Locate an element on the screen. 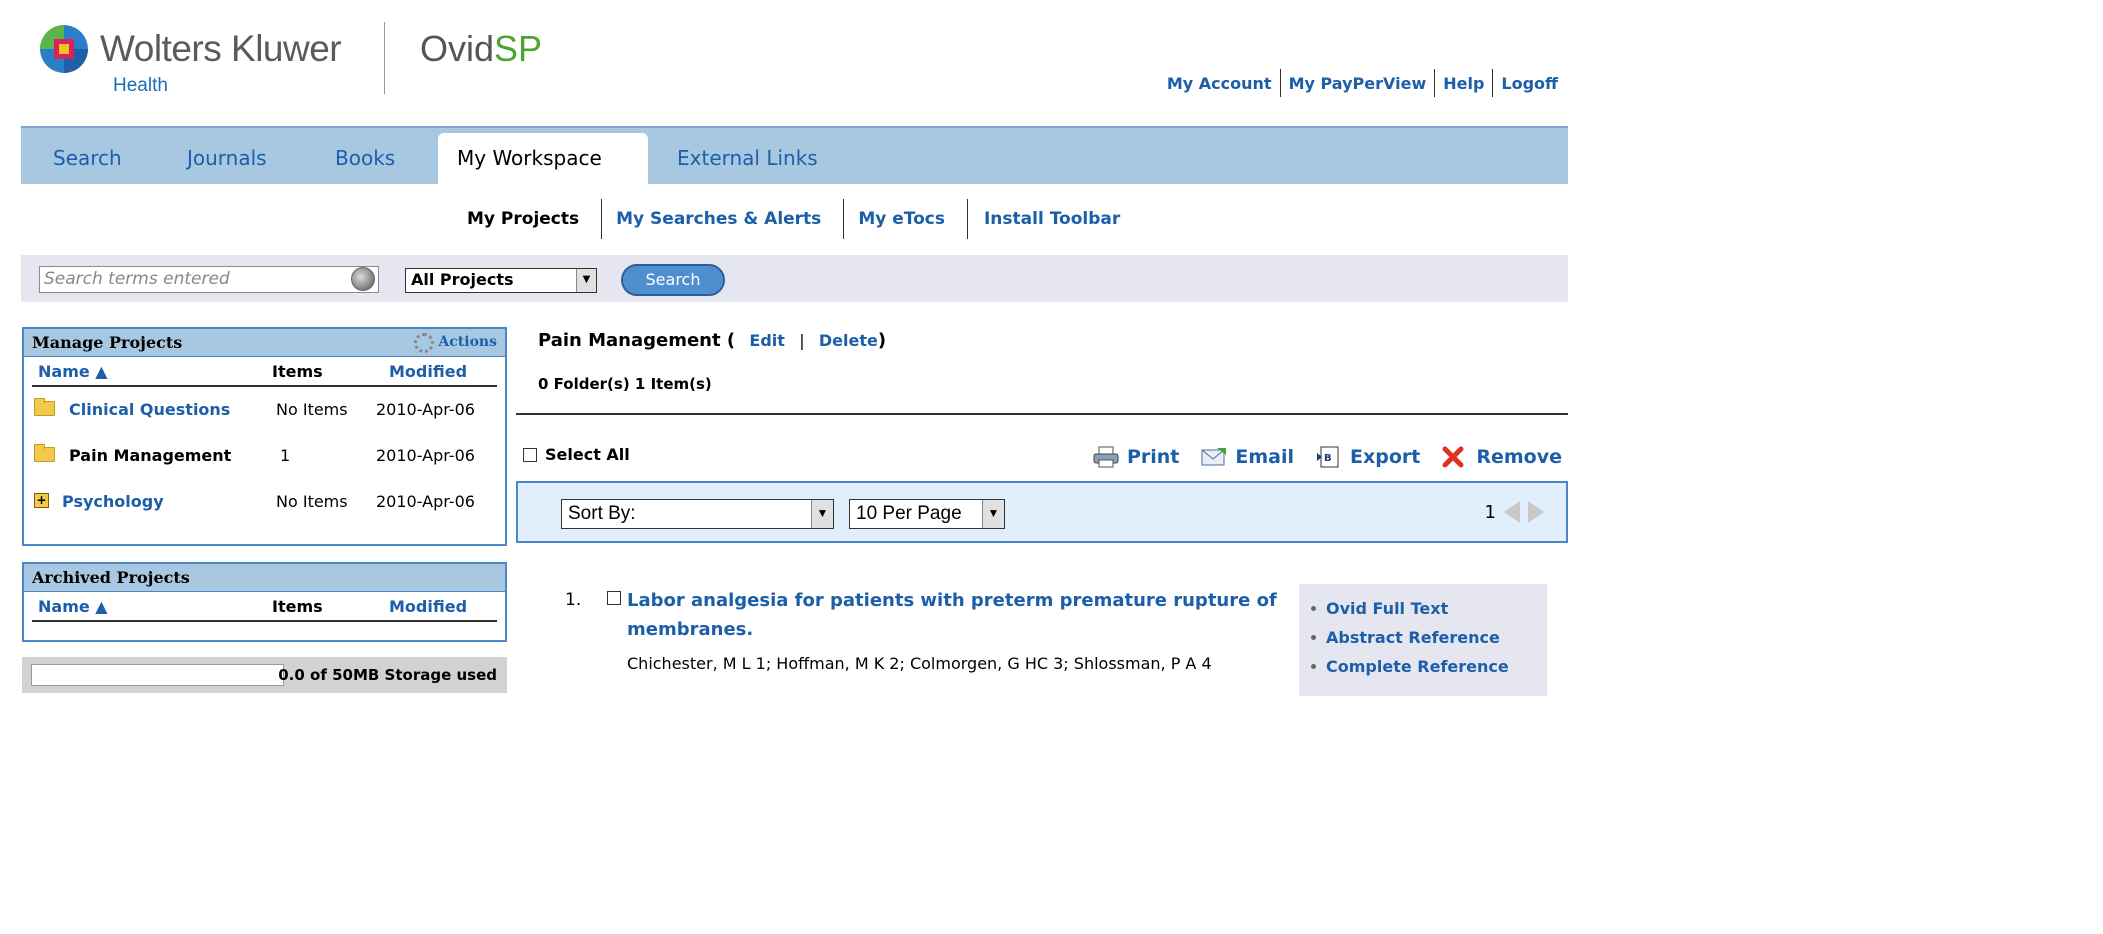  sort-by-select: Sort By: ▼ is located at coordinates (697, 514).